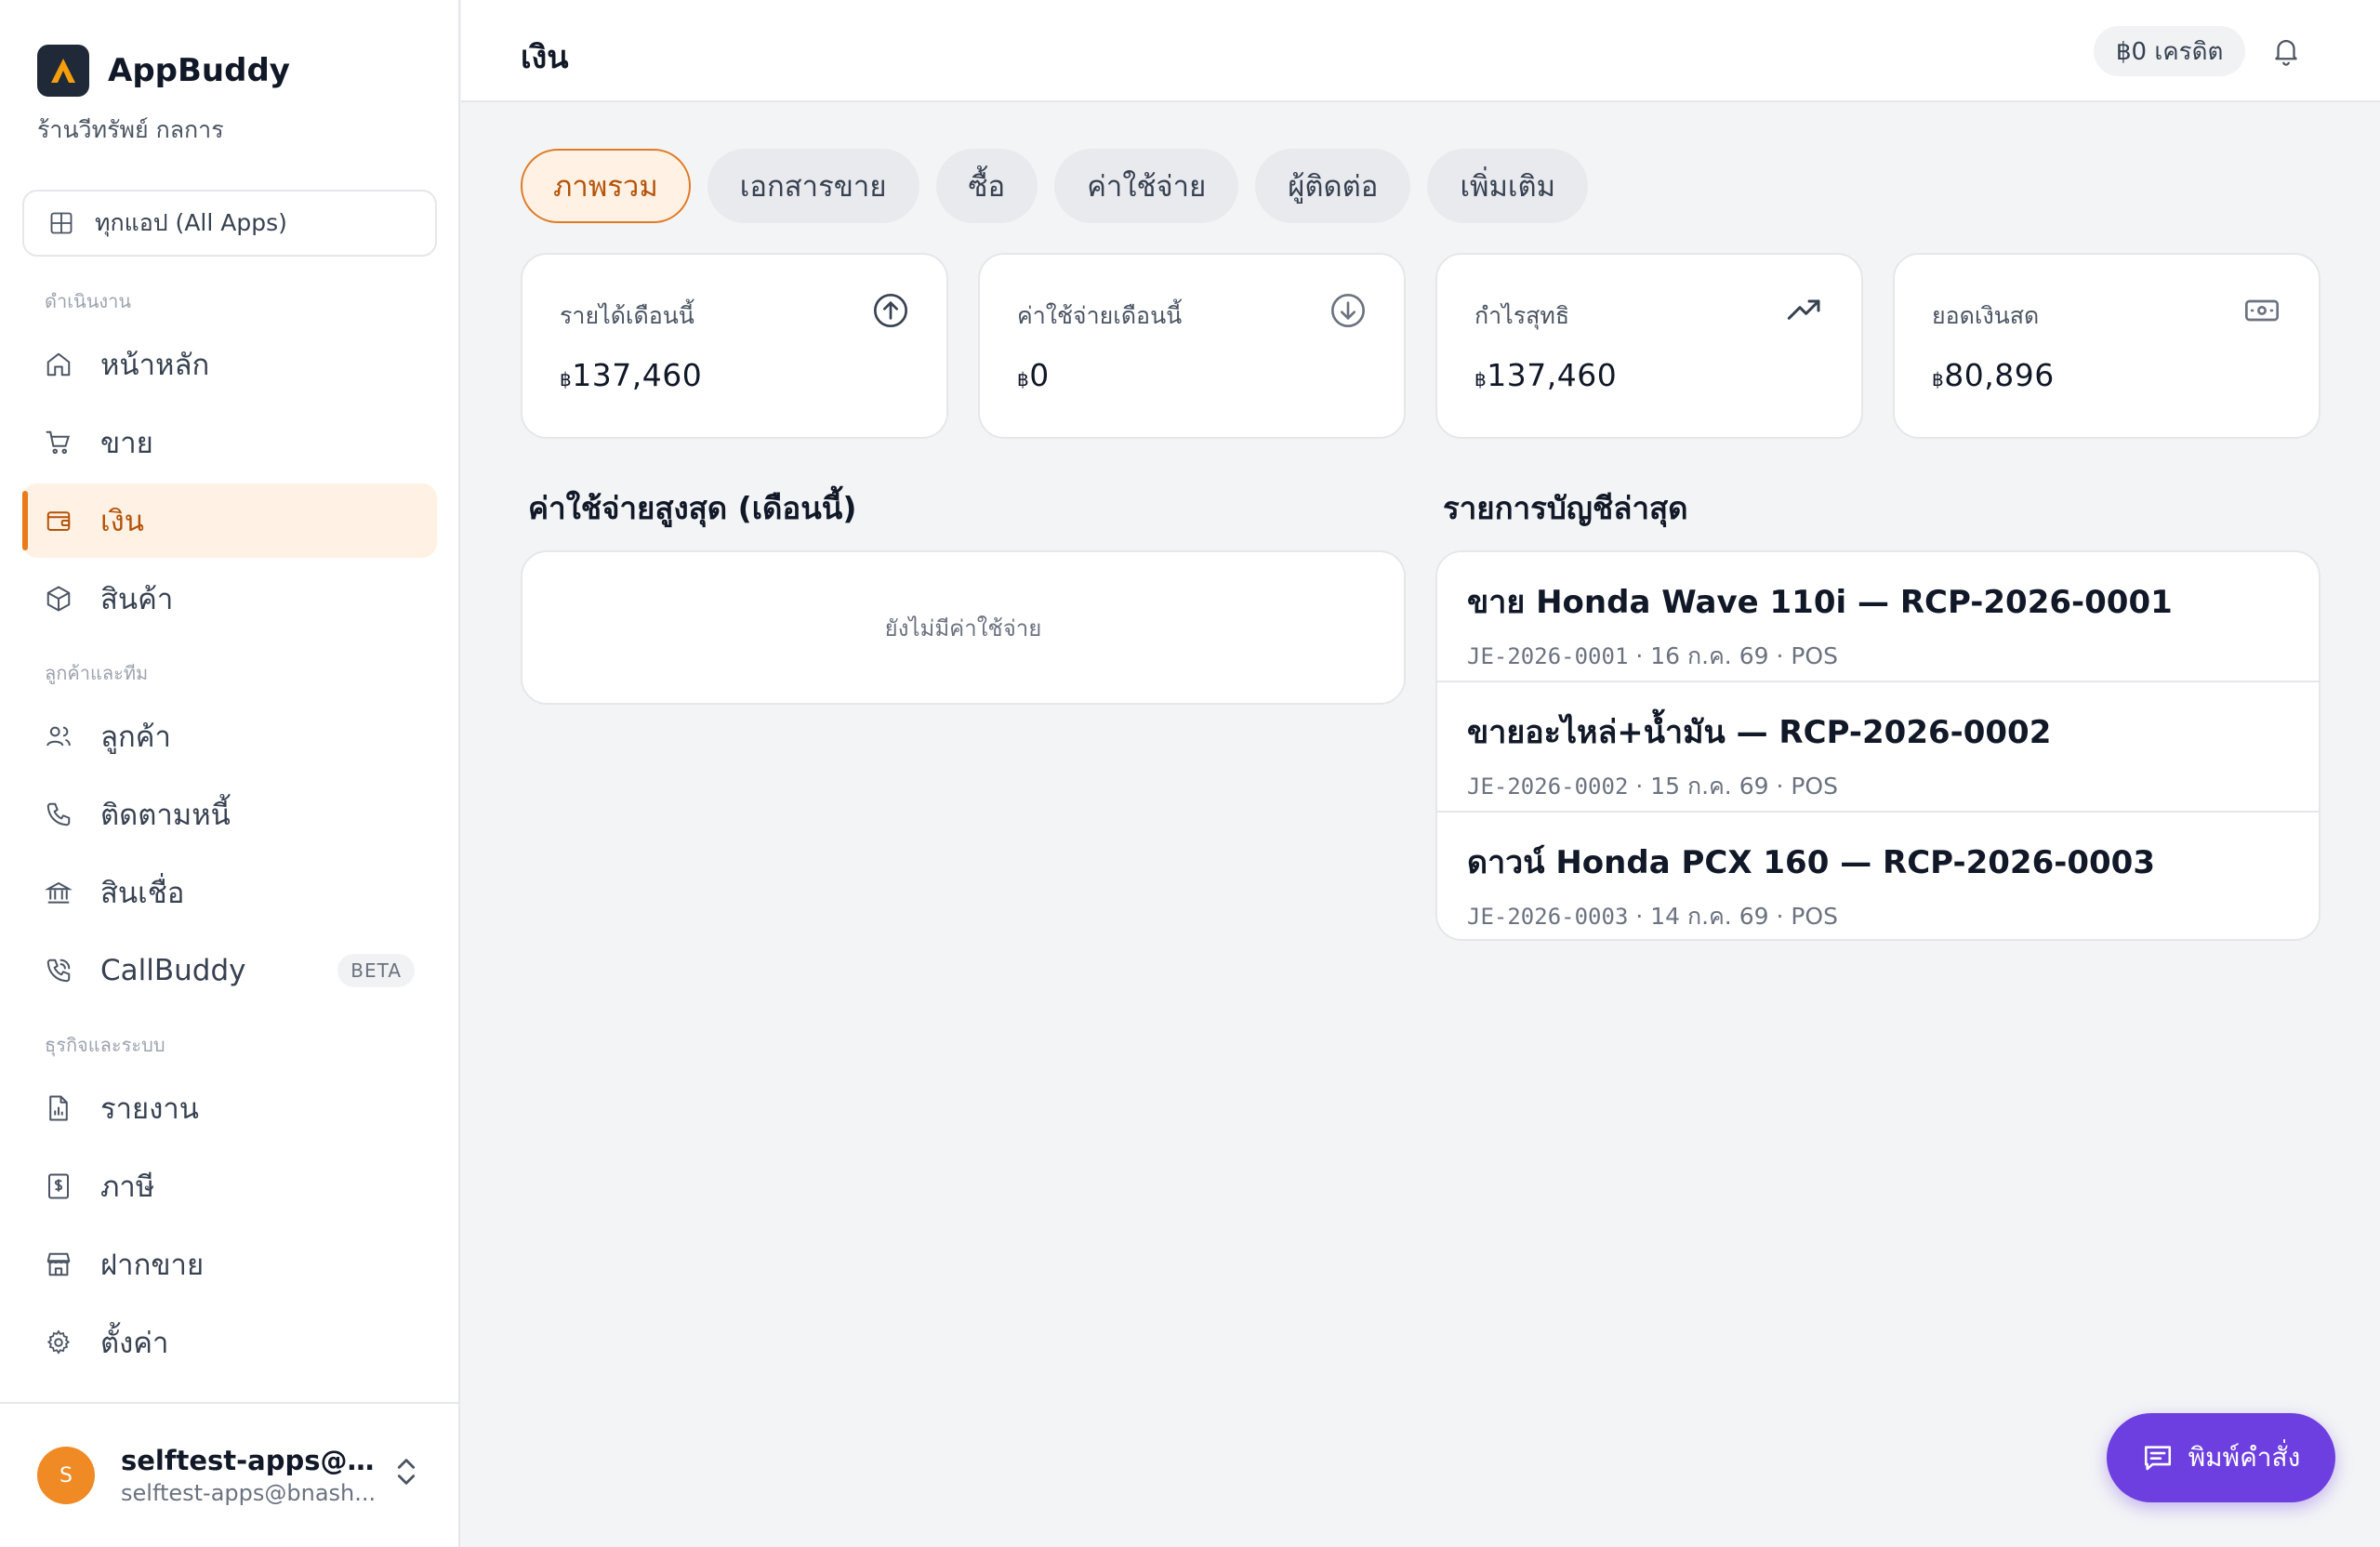 The height and width of the screenshot is (1547, 2380). I want to click on kpi-label: กำไรสุทธิ, so click(1522, 315).